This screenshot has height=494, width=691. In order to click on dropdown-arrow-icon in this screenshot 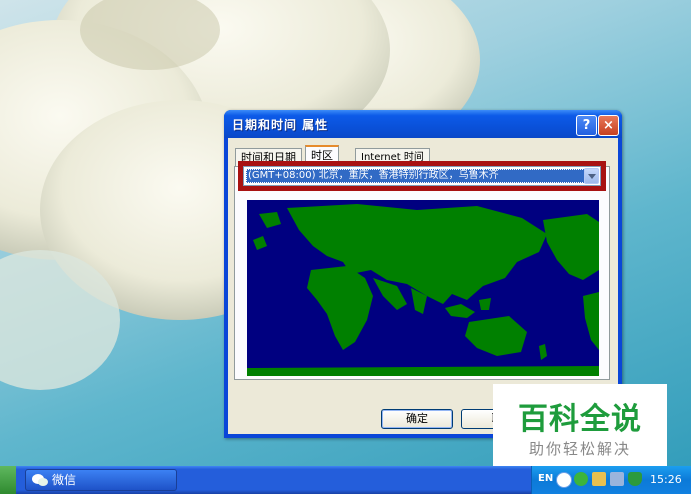, I will do `click(591, 176)`.